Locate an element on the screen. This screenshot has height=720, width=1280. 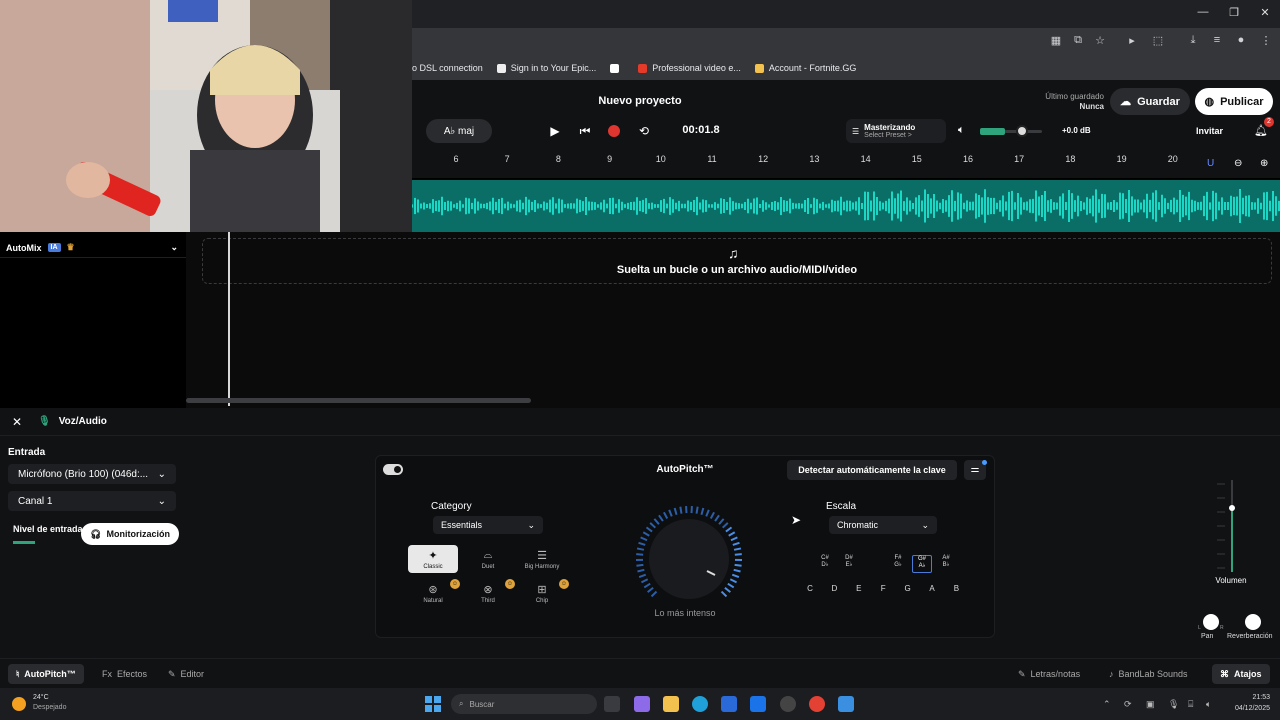
scale-note-natural: G is located at coordinates (908, 588).